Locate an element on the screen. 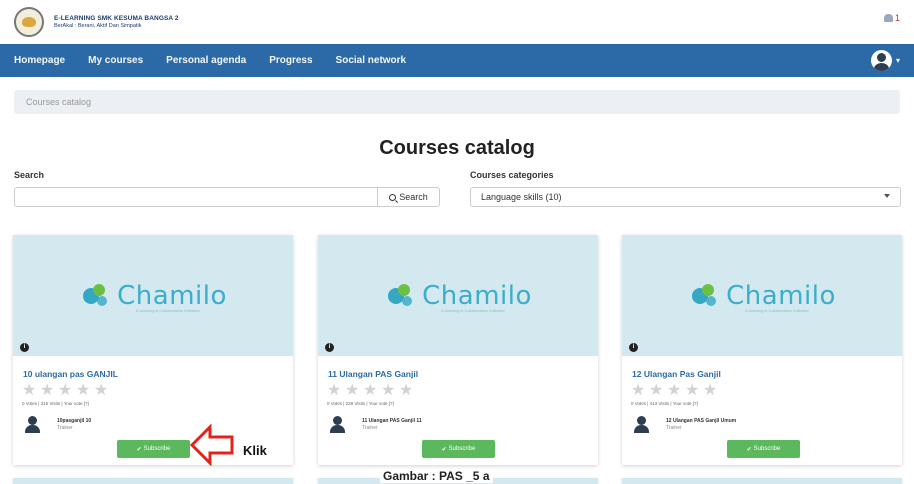 Image resolution: width=914 pixels, height=484 pixels. notification-button: 1 is located at coordinates (891, 18).